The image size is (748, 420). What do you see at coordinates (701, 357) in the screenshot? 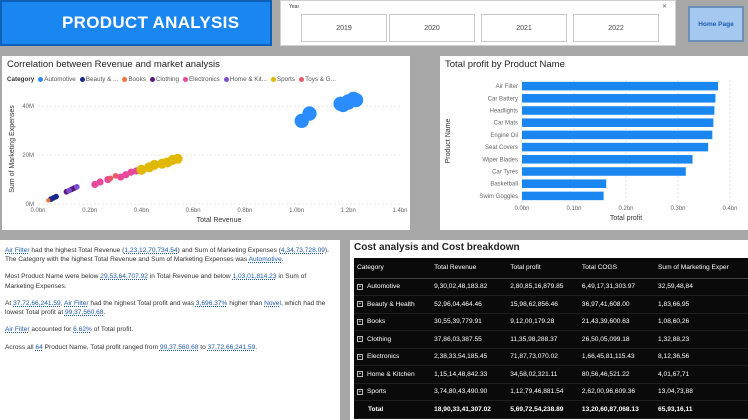
I see `value-cell: 8,12,36,56` at bounding box center [701, 357].